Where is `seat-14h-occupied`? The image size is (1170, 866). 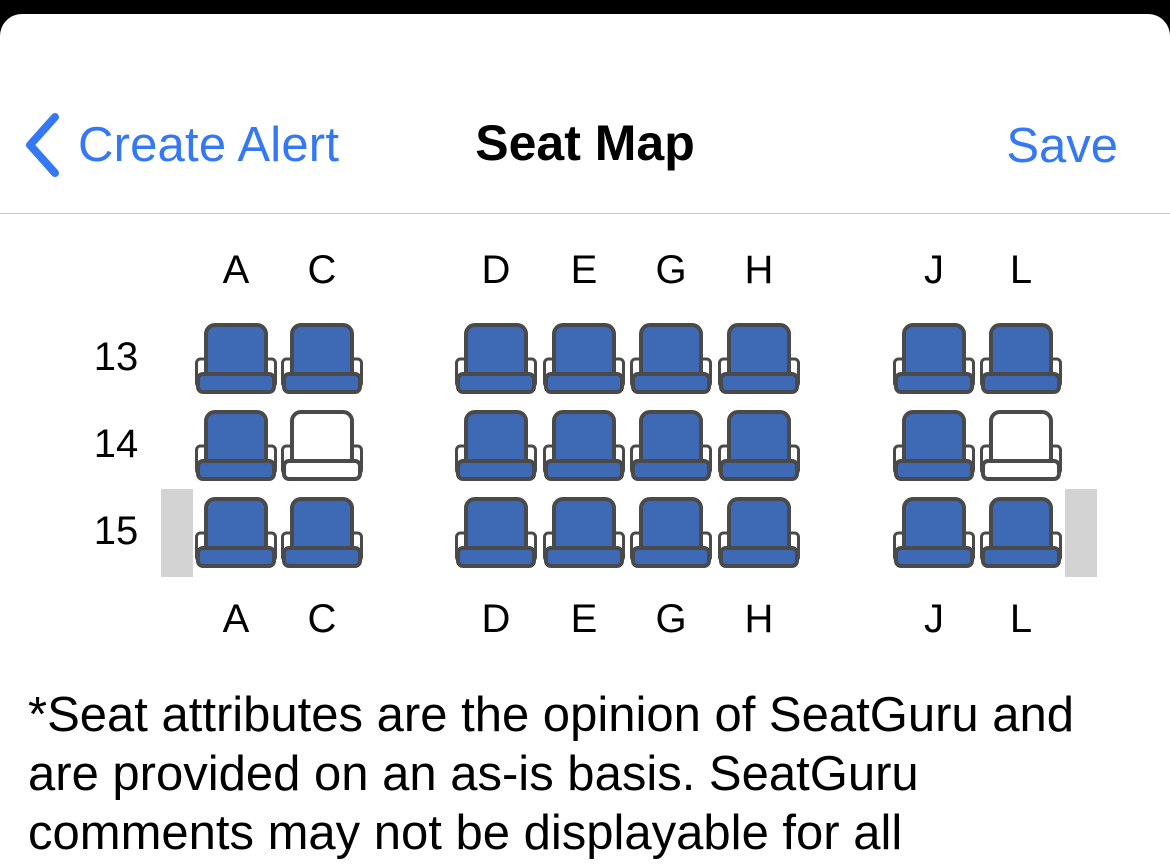 seat-14h-occupied is located at coordinates (759, 446).